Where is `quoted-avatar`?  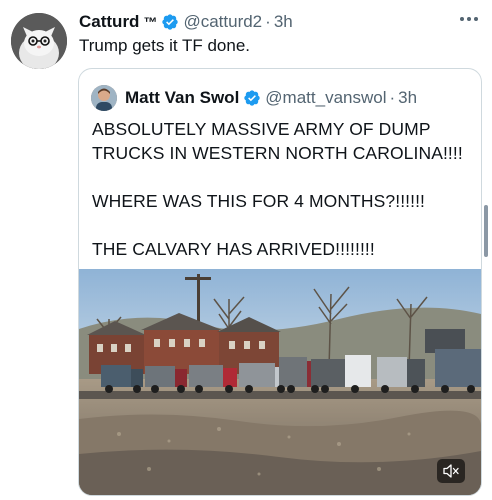 quoted-avatar is located at coordinates (104, 98).